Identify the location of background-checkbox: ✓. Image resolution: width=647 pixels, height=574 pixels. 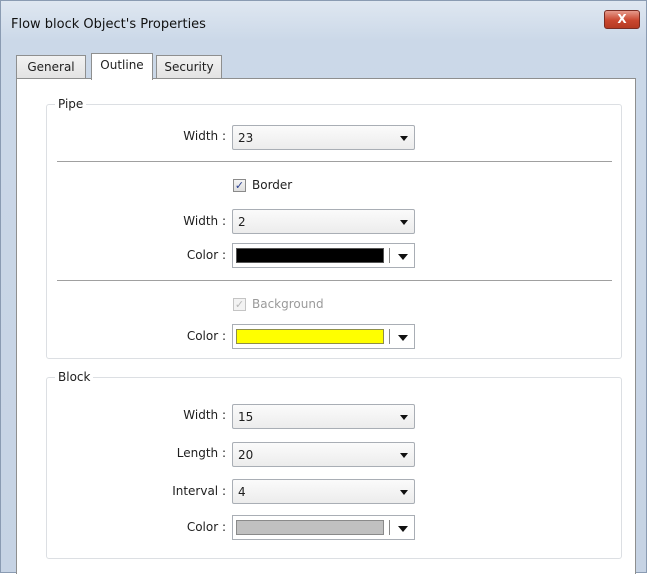
(239, 304).